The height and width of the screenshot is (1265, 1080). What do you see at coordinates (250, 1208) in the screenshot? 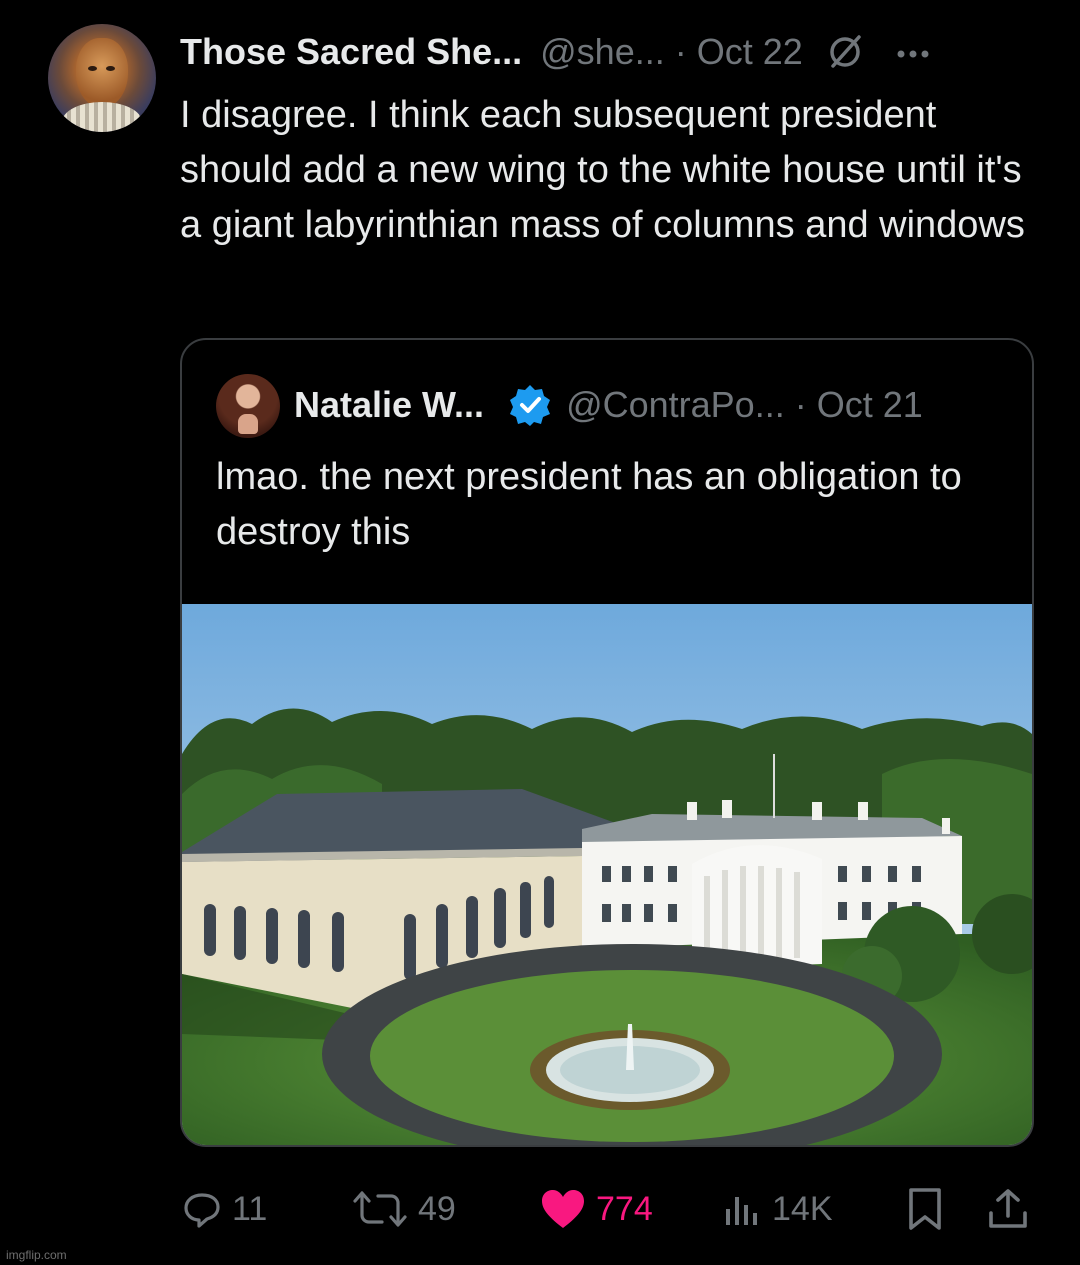
I see `reply-count: 11` at bounding box center [250, 1208].